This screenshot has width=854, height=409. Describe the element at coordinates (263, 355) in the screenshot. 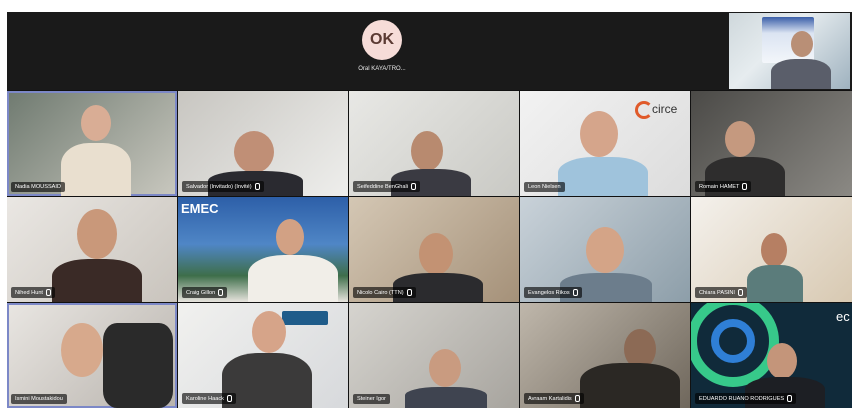

I see `video-tile: Karoline Haack` at that location.